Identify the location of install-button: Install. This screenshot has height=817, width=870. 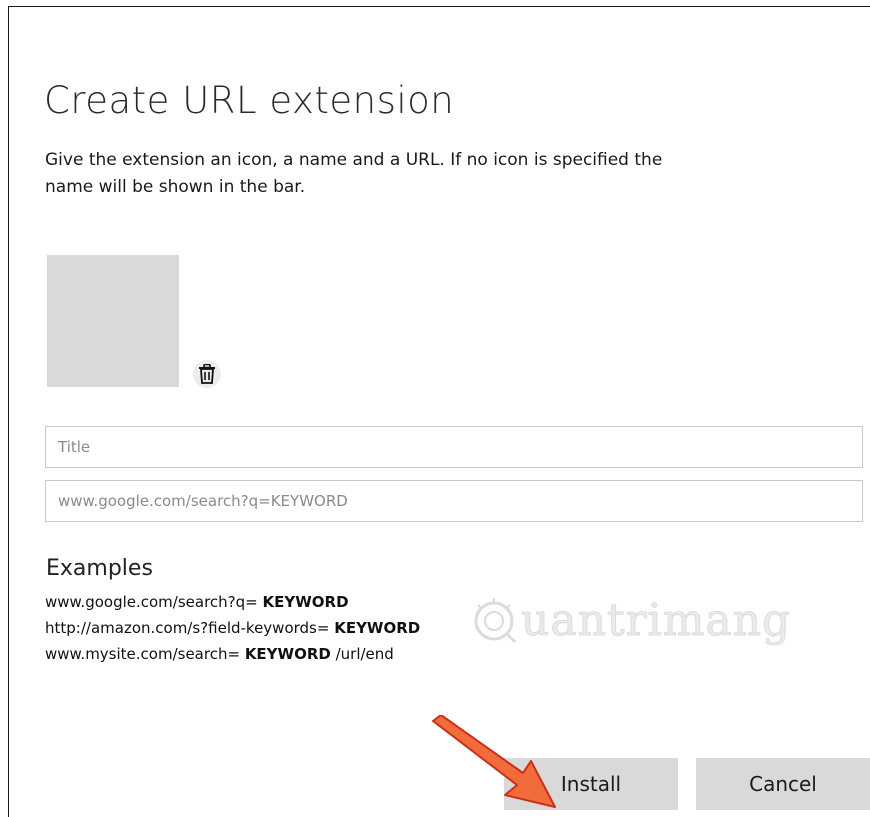
(591, 784).